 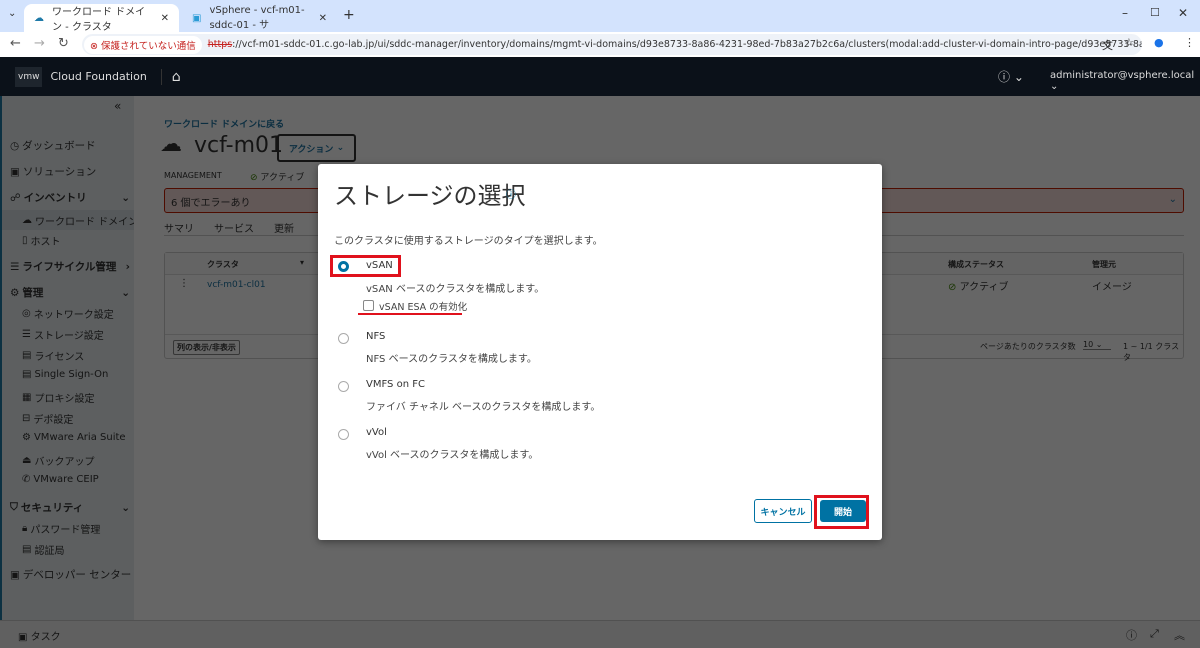 I want to click on reload-icon: ↻, so click(x=63, y=43).